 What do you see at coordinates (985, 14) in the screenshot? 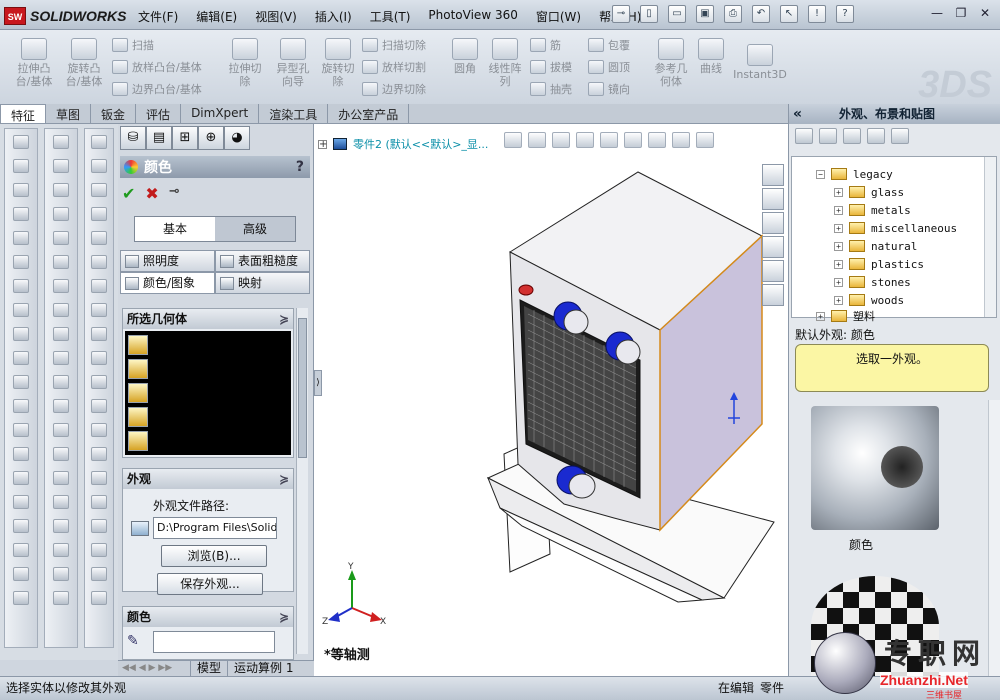
I see `close-icon: ✕` at bounding box center [985, 14].